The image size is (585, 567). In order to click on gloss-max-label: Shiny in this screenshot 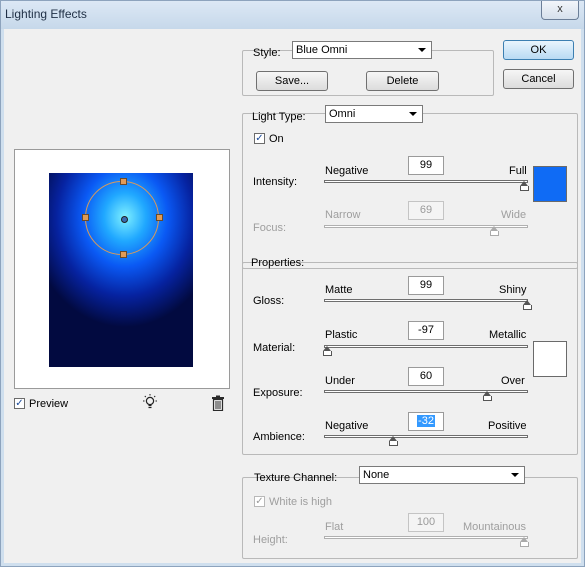, I will do `click(513, 290)`.